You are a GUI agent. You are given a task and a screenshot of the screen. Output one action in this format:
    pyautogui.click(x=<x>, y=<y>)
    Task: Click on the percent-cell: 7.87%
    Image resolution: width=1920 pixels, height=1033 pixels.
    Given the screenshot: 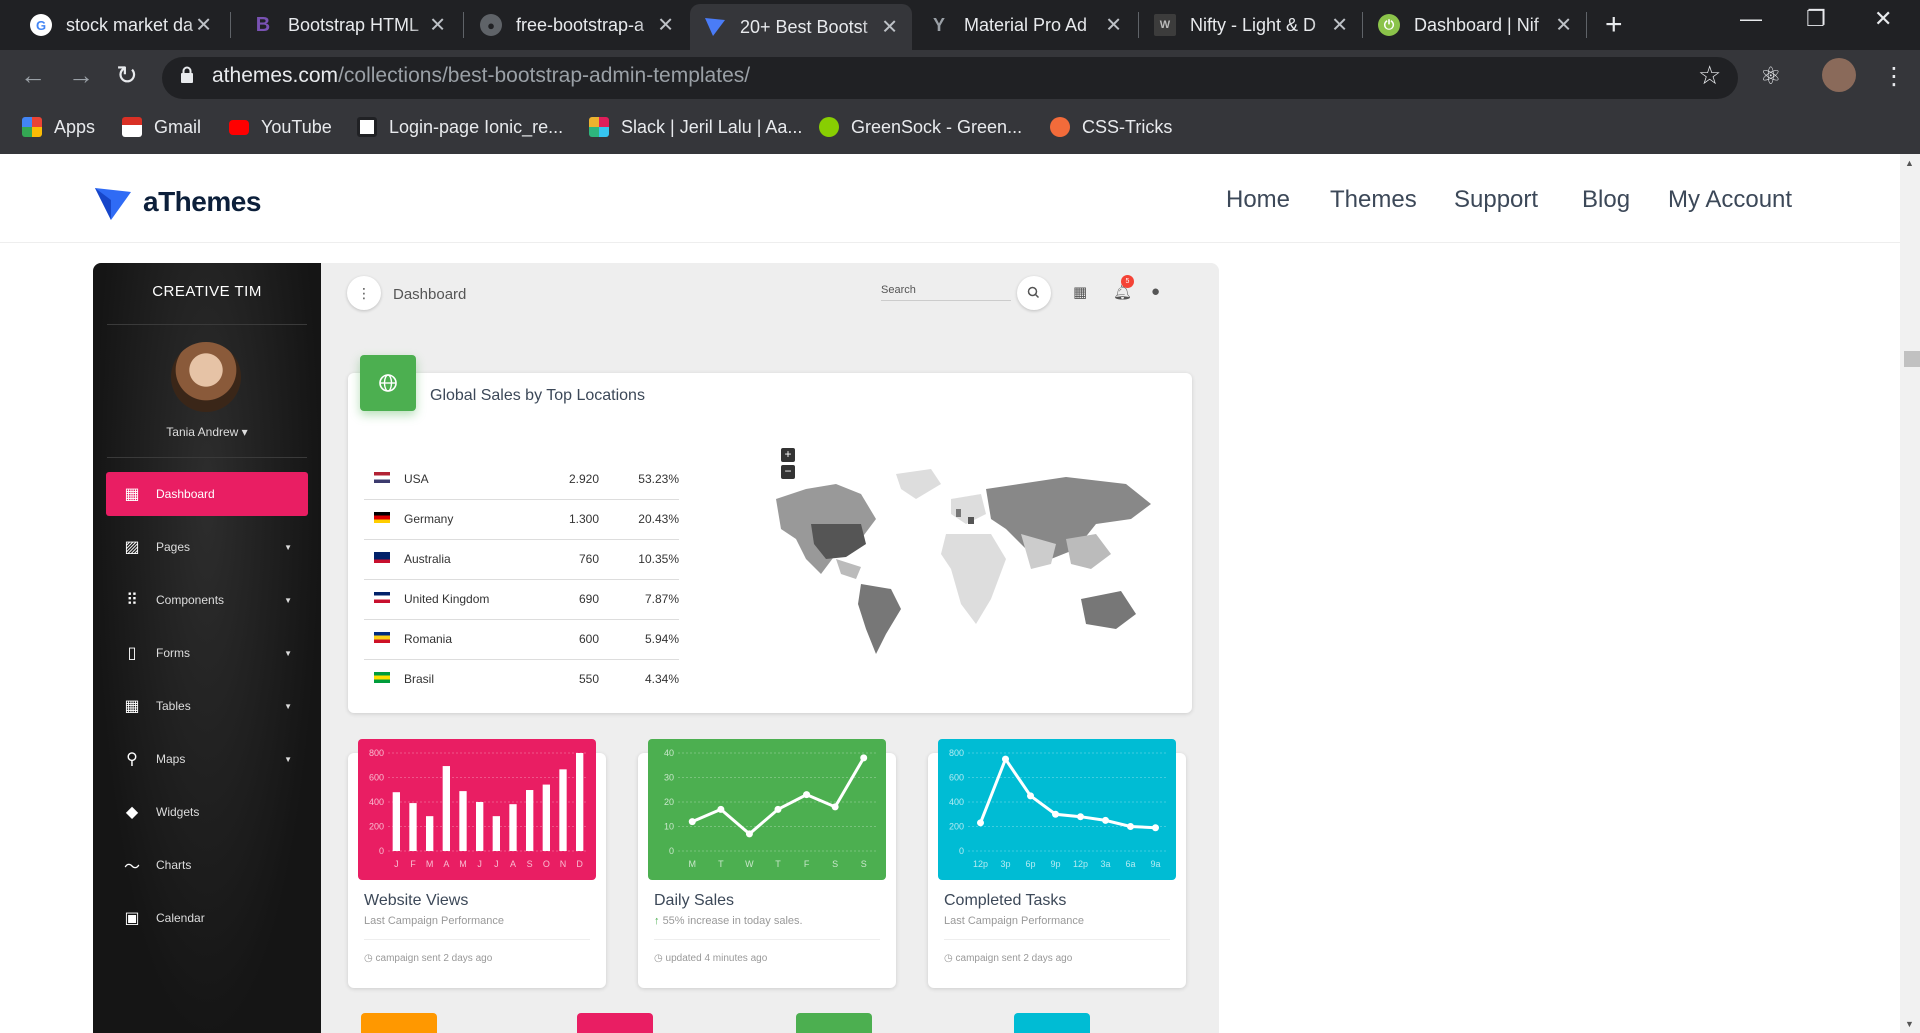 What is the action you would take?
    pyautogui.click(x=639, y=599)
    